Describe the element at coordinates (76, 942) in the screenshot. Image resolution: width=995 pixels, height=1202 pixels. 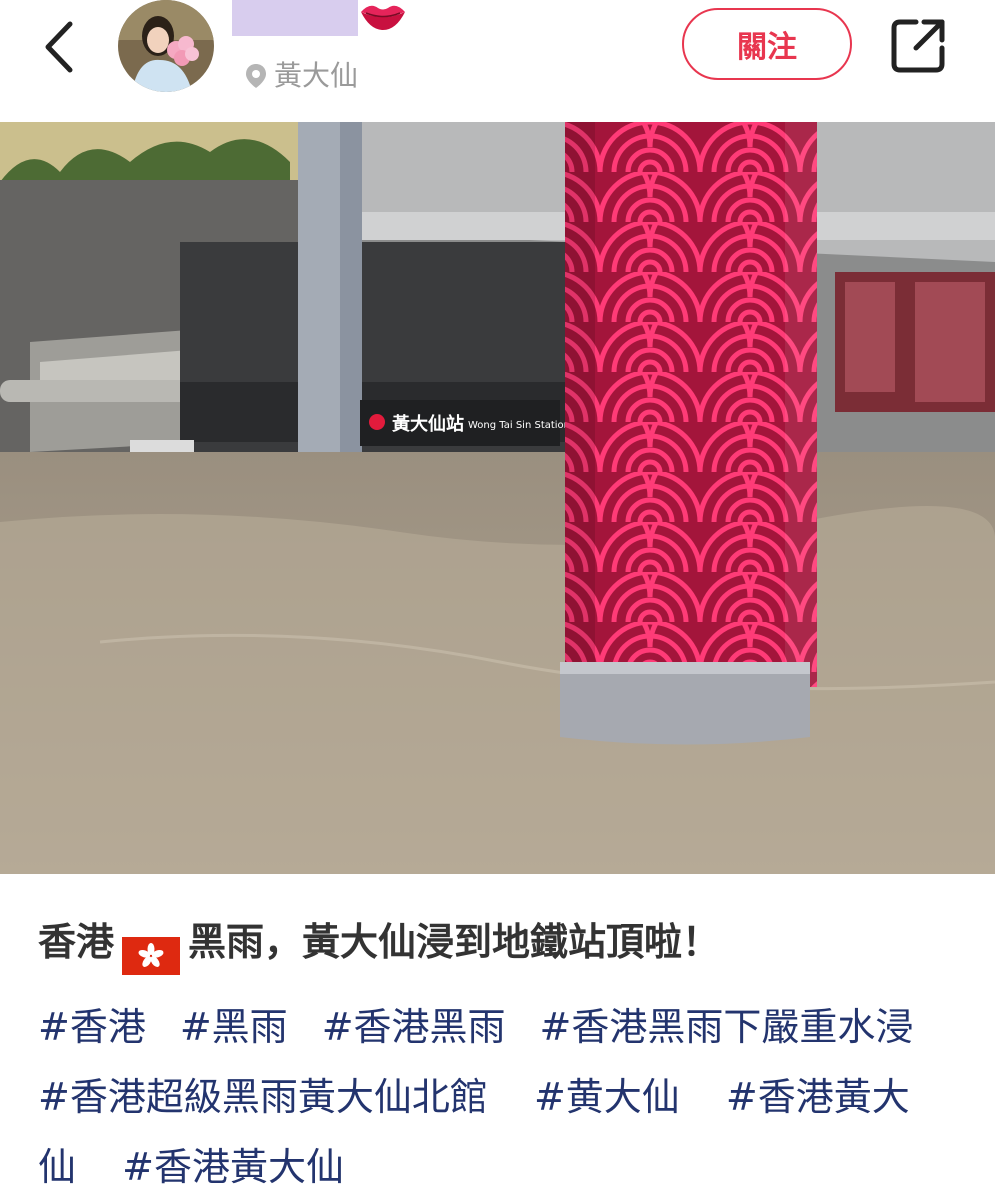
I see `post-title-part1: 香港` at that location.